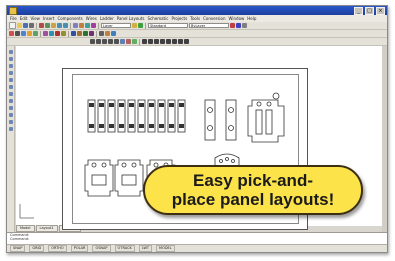  Describe the element at coordinates (253, 199) in the screenshot. I see `callout-line-2: place panel layouts!` at that location.